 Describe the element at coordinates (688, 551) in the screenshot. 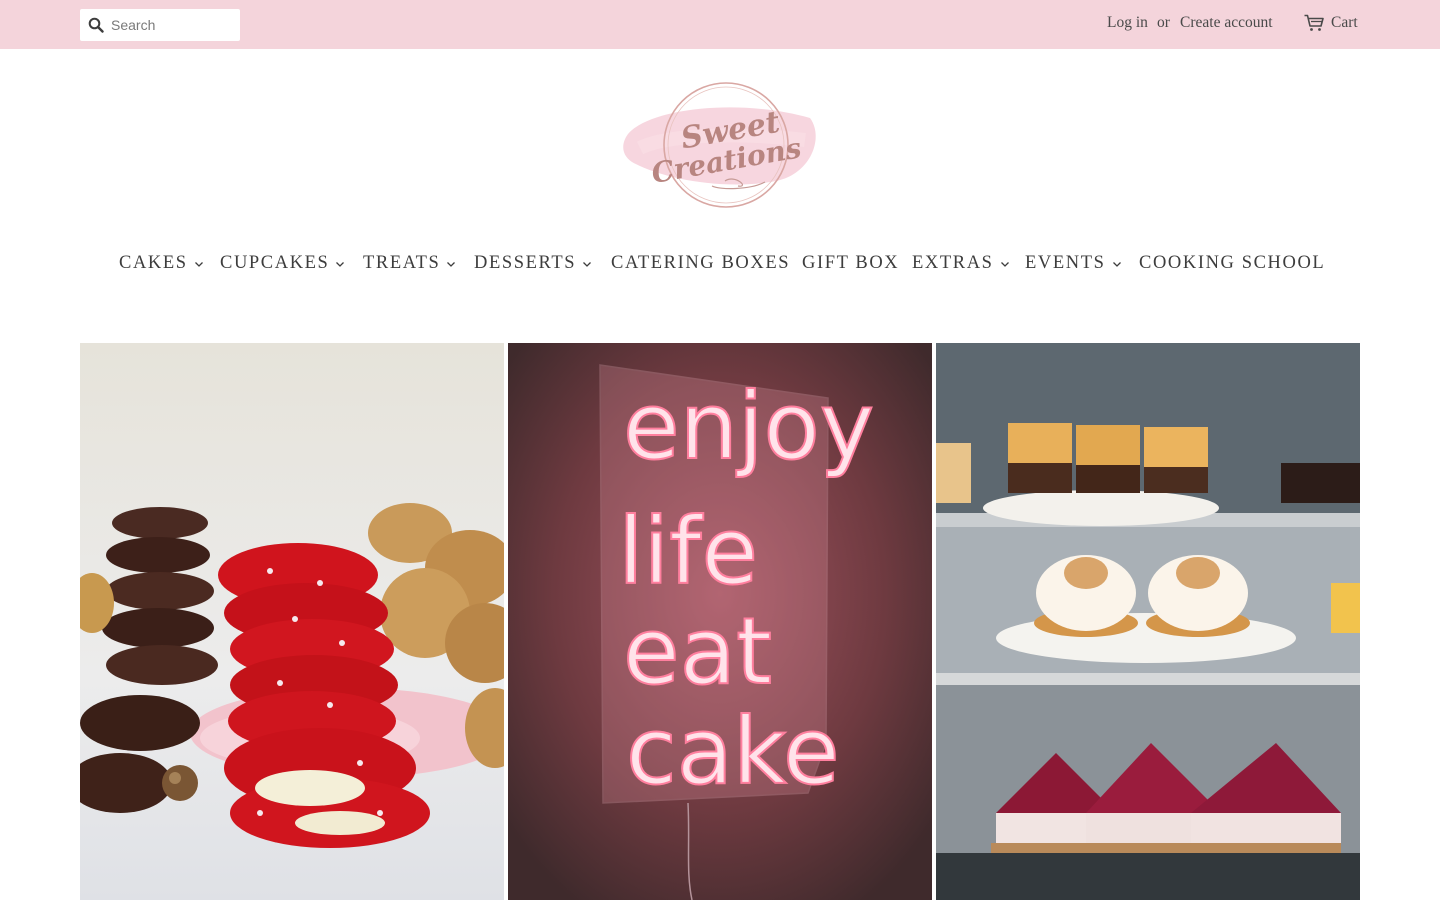

I see `neon-word: life` at that location.